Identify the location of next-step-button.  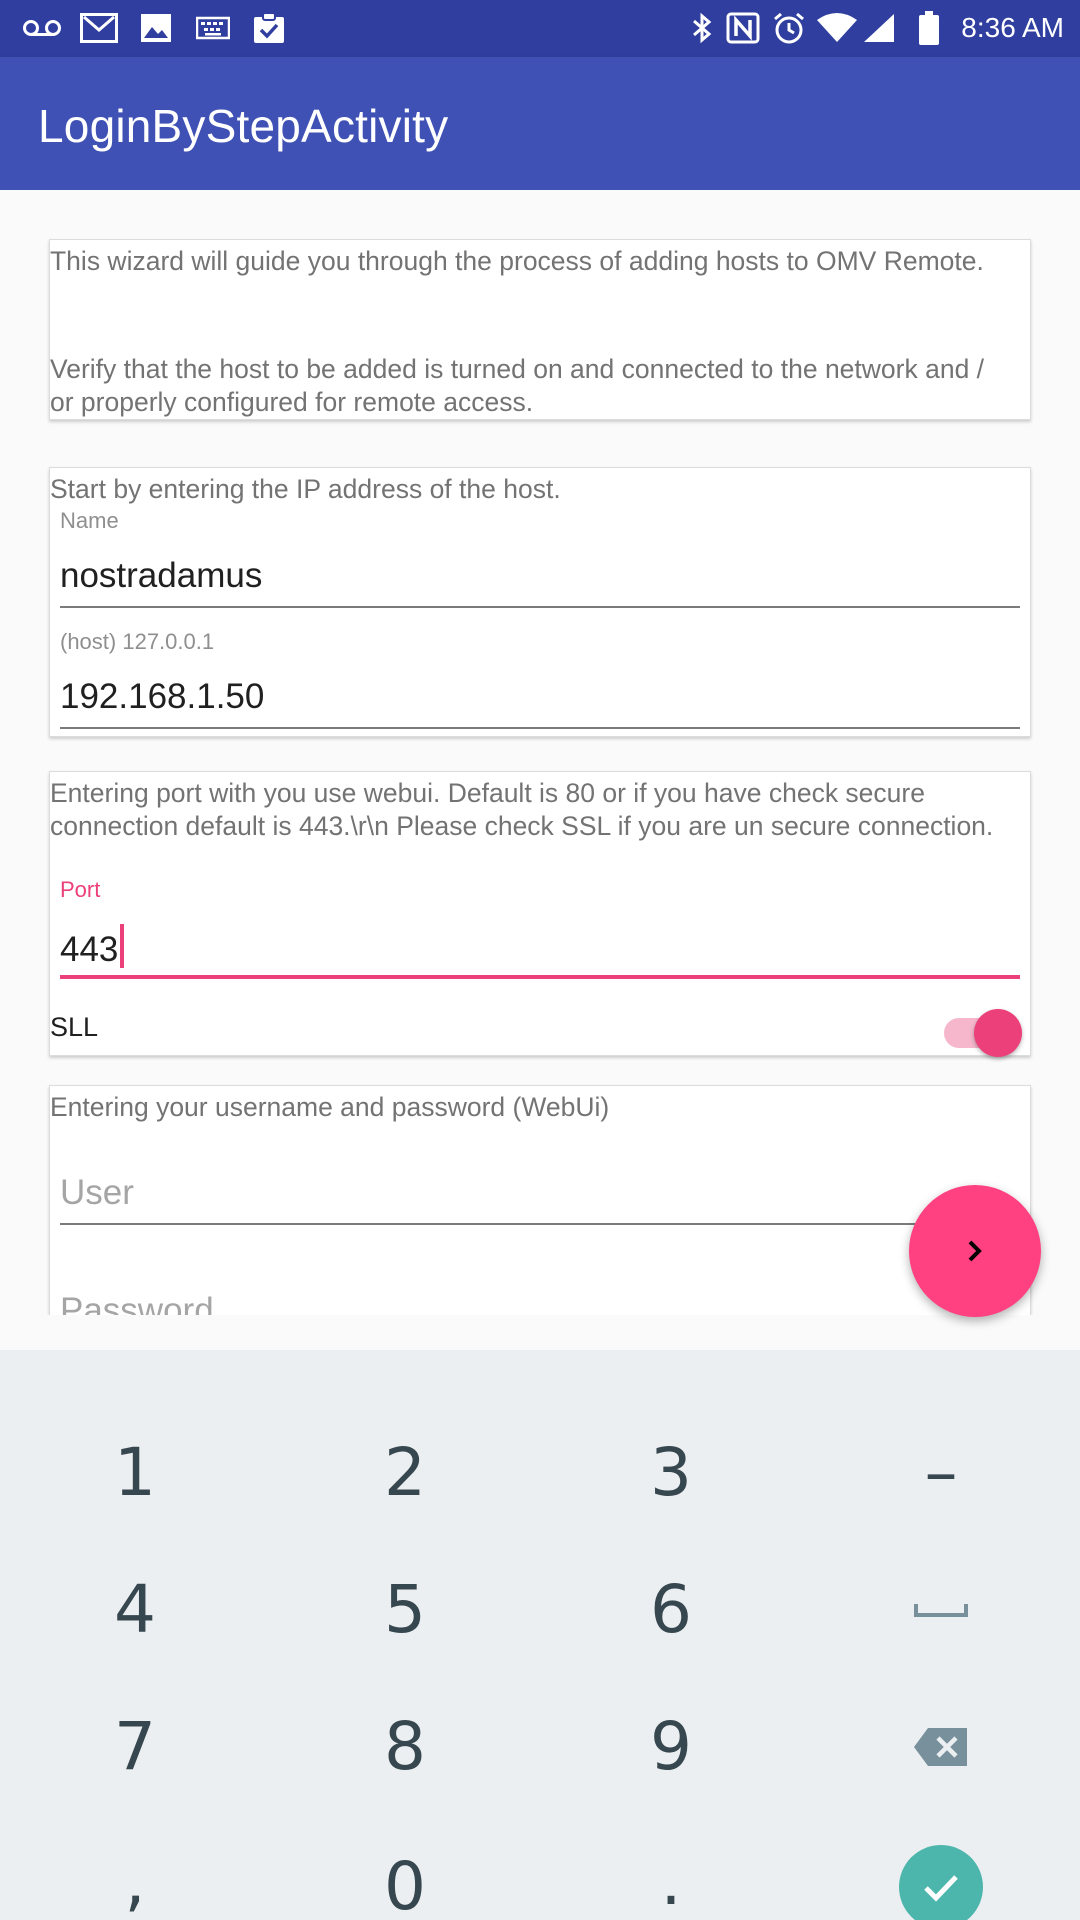
(975, 1251).